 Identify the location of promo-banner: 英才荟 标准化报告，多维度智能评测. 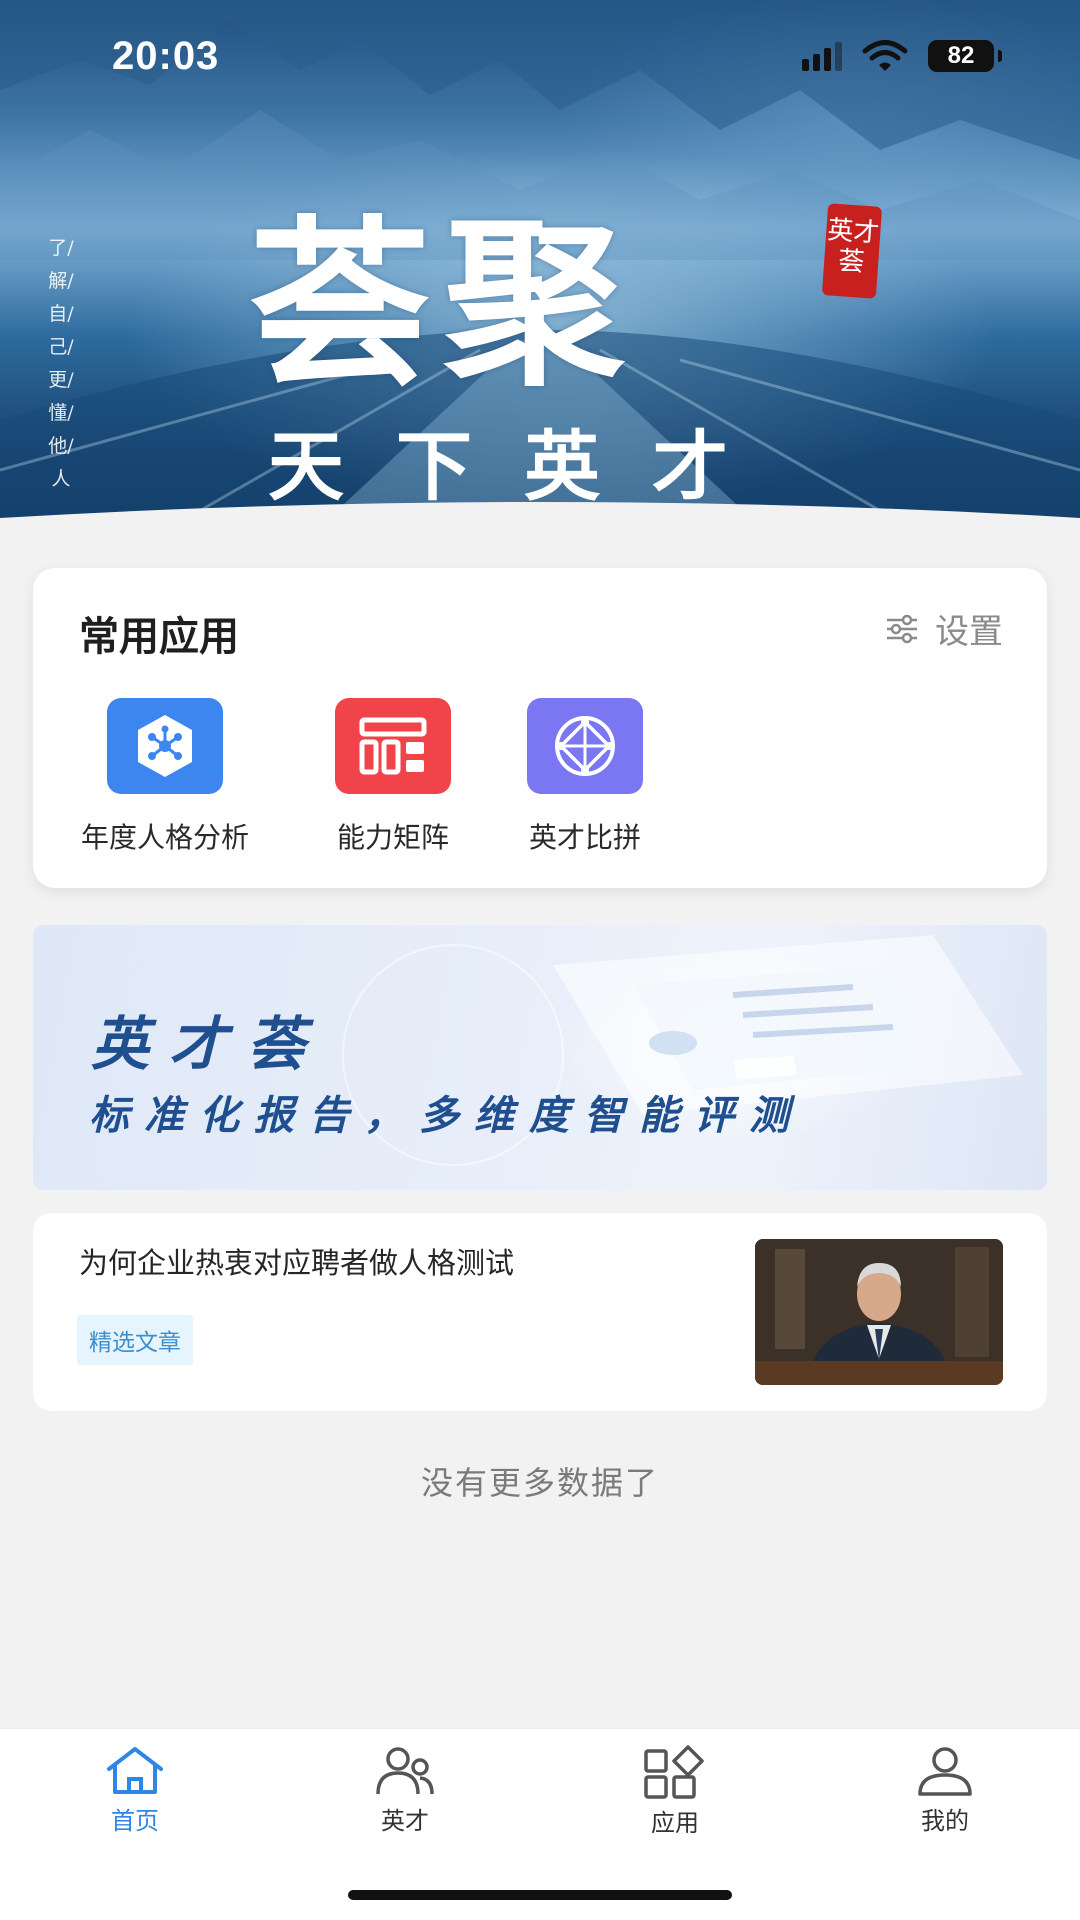
(540, 1057).